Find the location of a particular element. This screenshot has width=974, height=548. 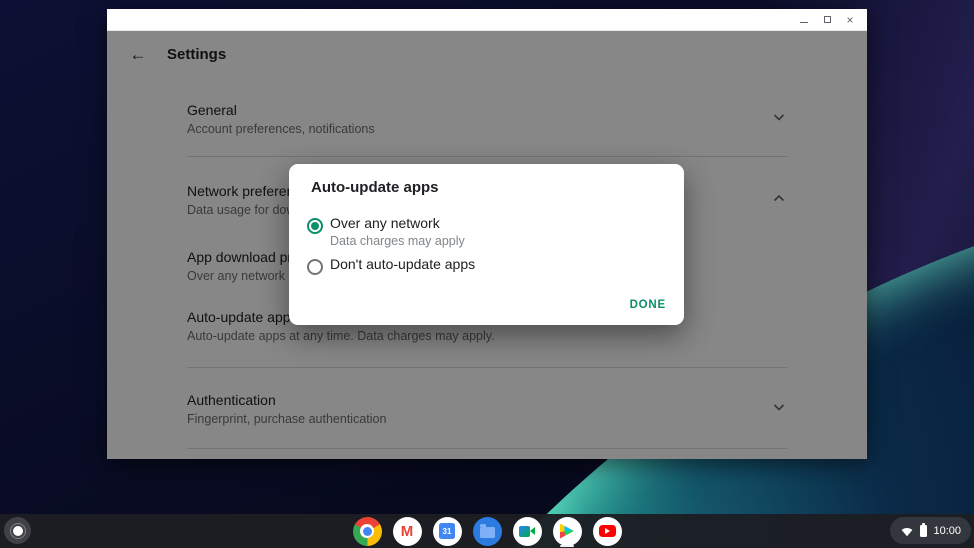

shelf-item-play-store is located at coordinates (567, 531).